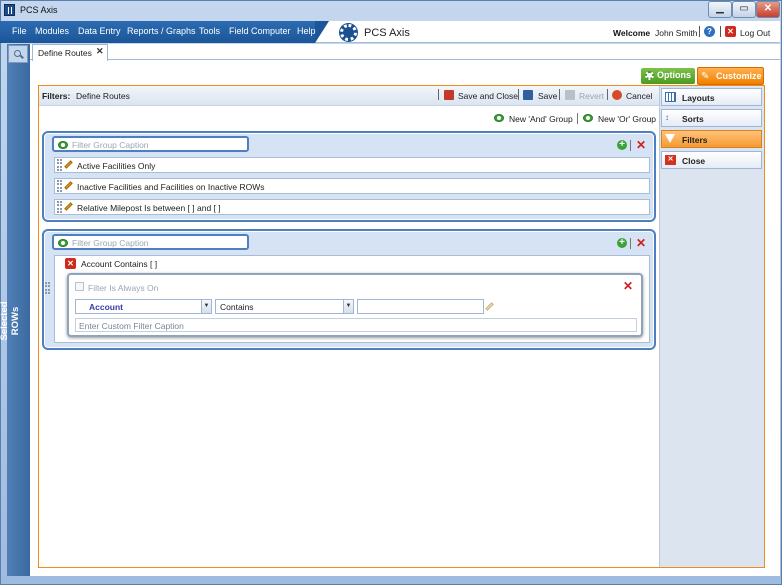 This screenshot has width=782, height=585. Describe the element at coordinates (100, 51) in the screenshot. I see `tab-close-icon: ✕` at that location.